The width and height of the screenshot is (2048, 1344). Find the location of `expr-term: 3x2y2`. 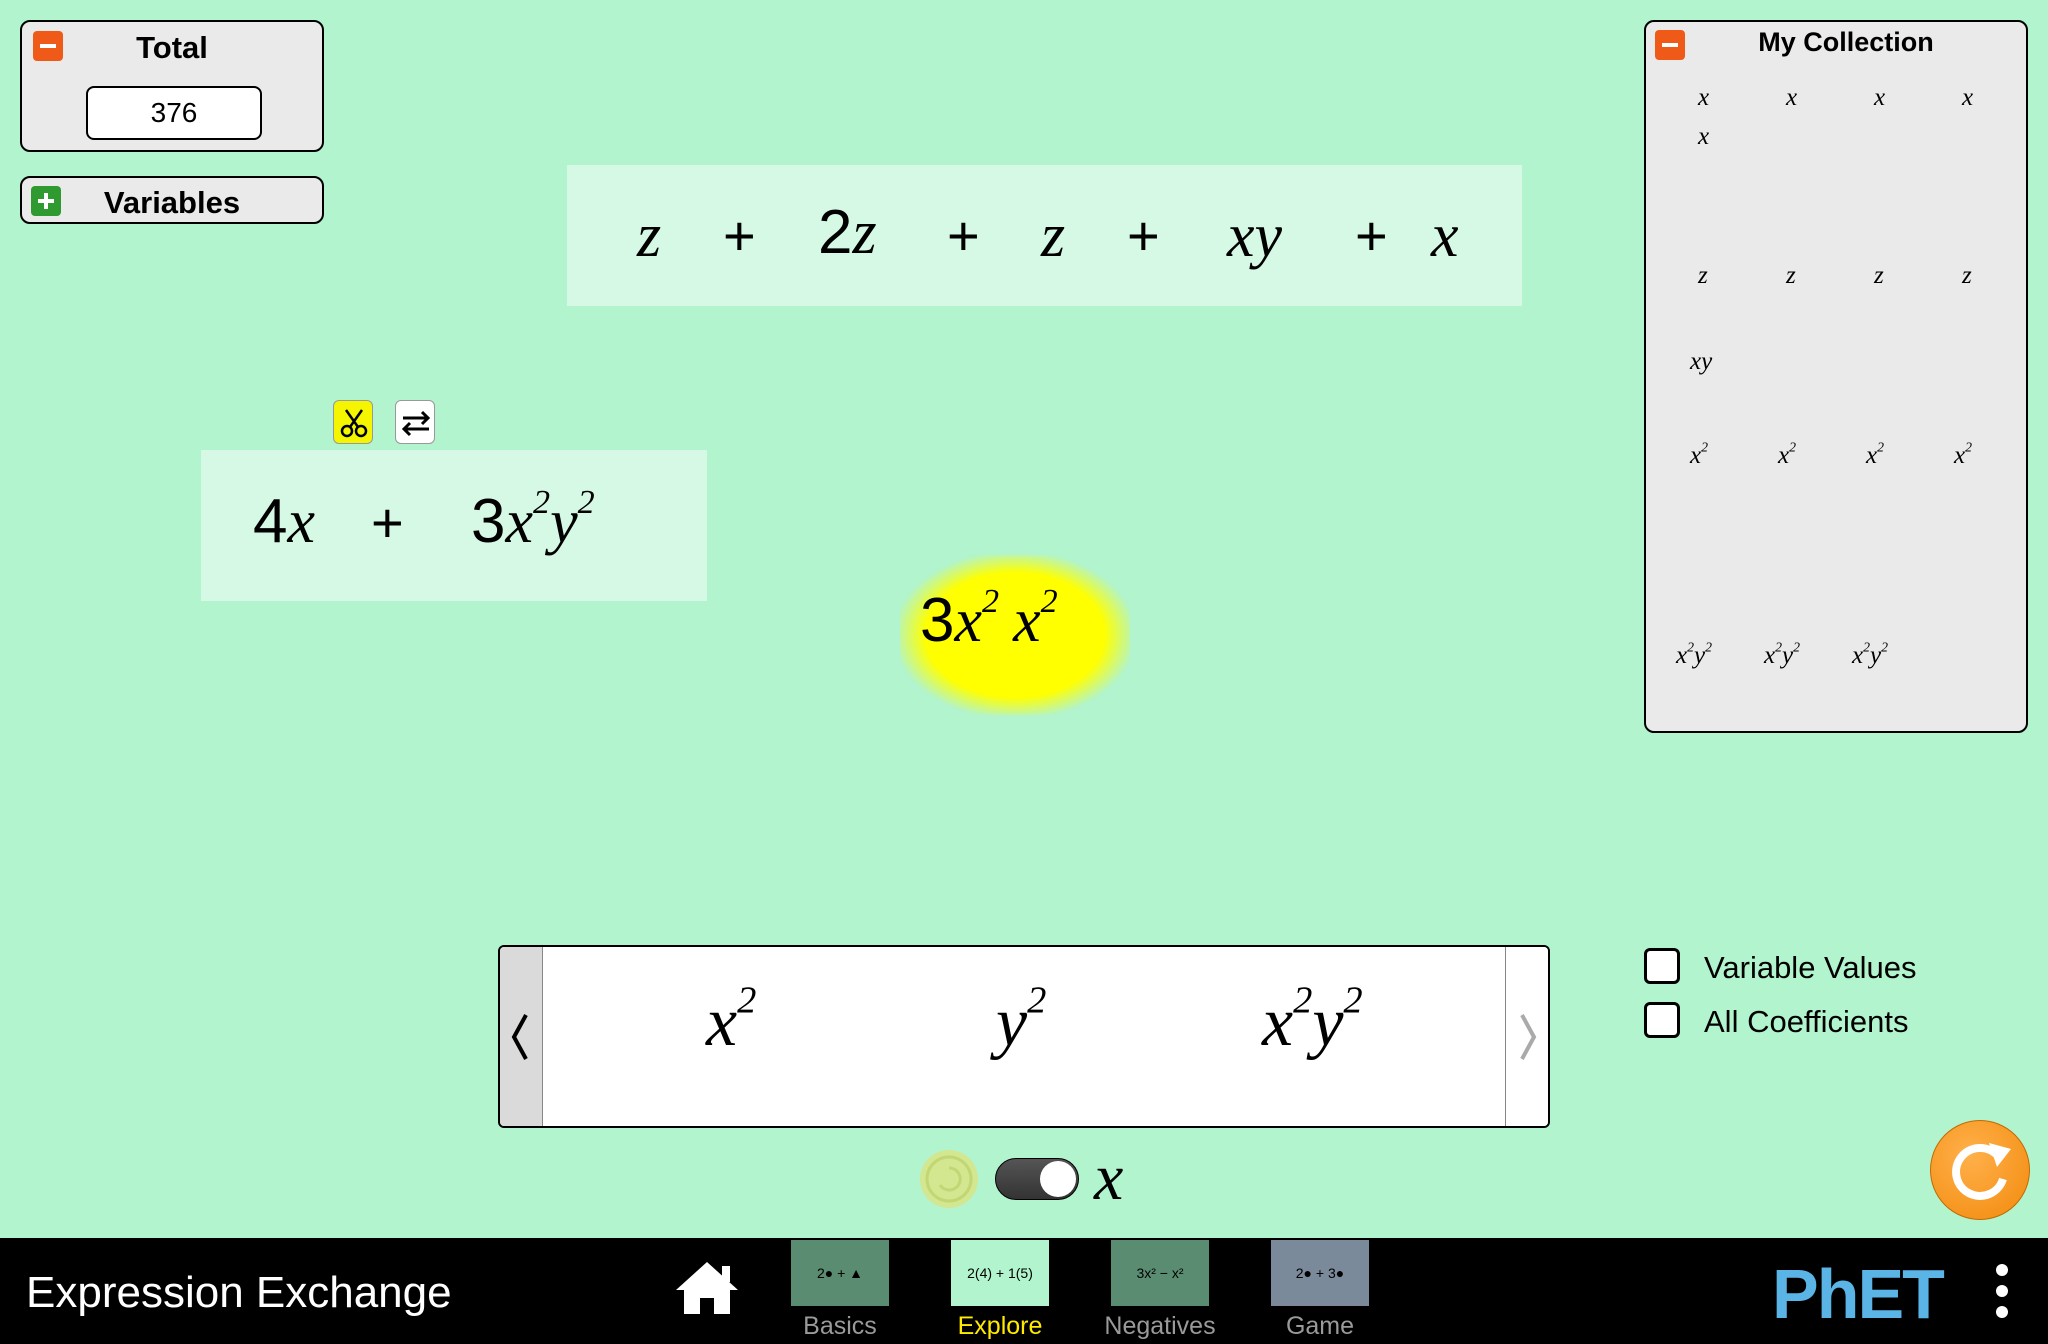

expr-term: 3x2y2 is located at coordinates (533, 521).